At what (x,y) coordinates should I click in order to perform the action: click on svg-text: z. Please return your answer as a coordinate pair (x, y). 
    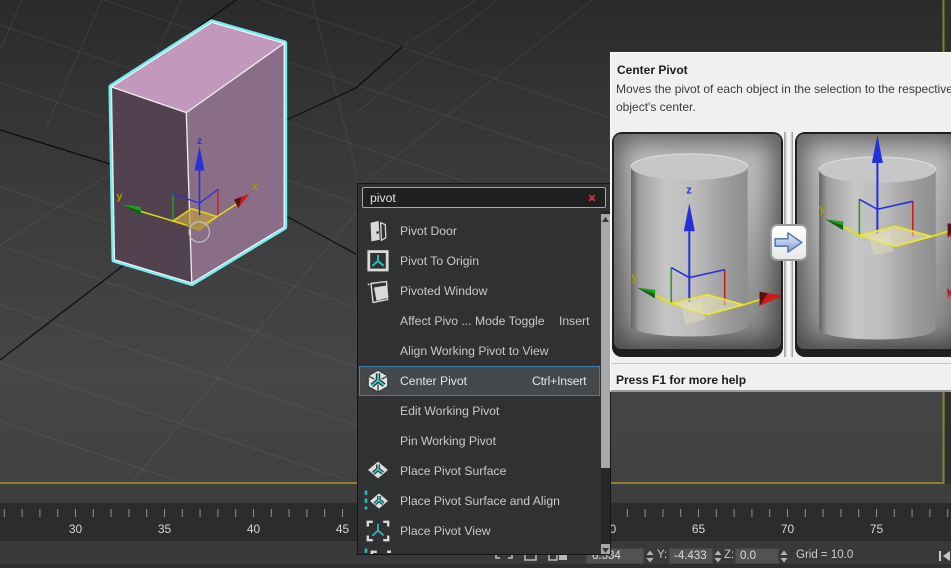
    Looking at the image, I should click on (199, 141).